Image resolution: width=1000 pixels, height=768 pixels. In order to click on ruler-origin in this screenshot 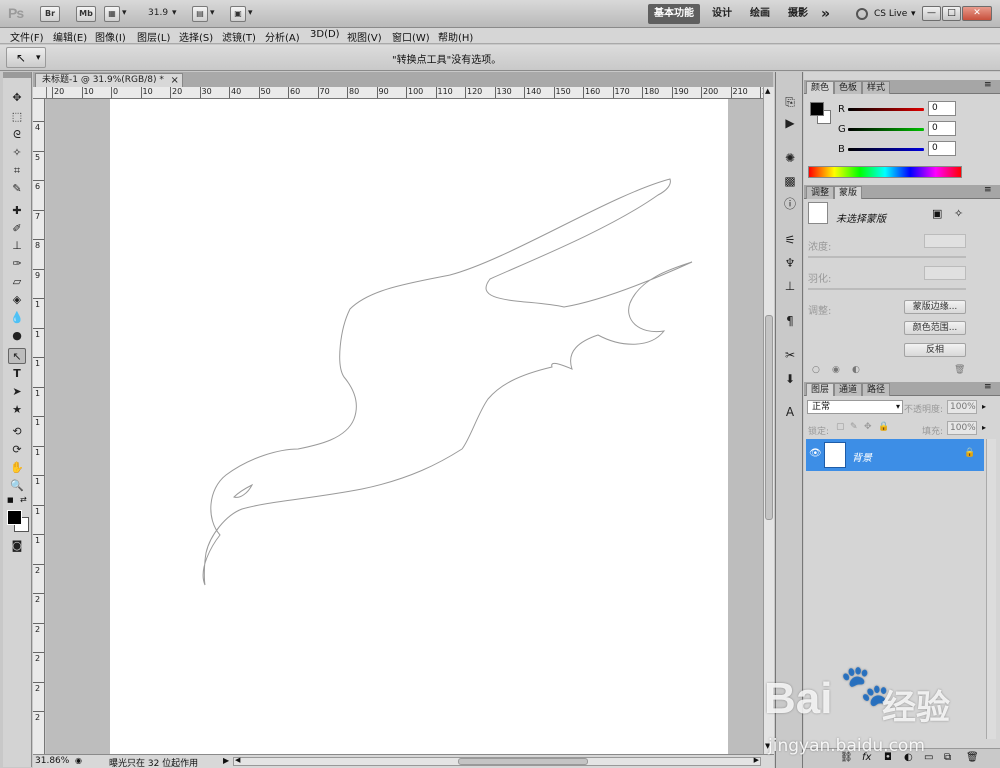, I will do `click(40, 93)`.